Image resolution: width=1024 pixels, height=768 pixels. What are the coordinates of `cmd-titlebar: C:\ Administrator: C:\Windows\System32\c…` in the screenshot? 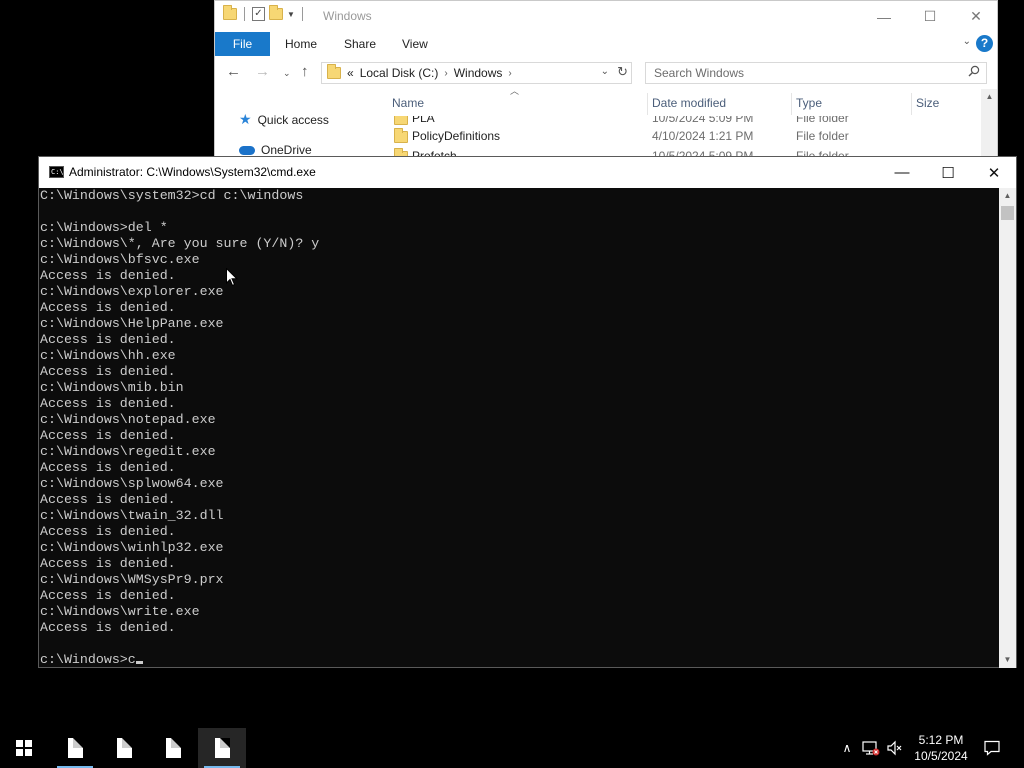 It's located at (527, 172).